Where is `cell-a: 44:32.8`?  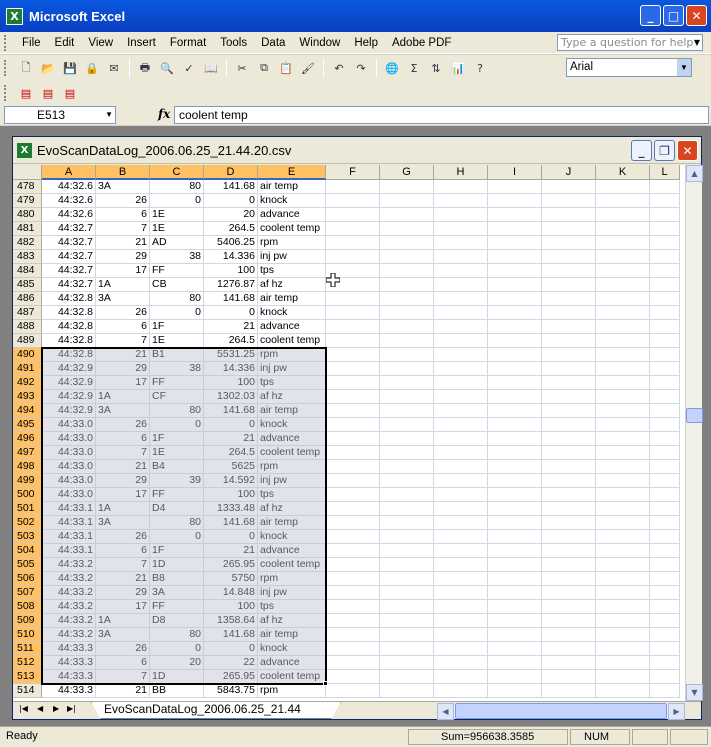 cell-a: 44:32.8 is located at coordinates (69, 313).